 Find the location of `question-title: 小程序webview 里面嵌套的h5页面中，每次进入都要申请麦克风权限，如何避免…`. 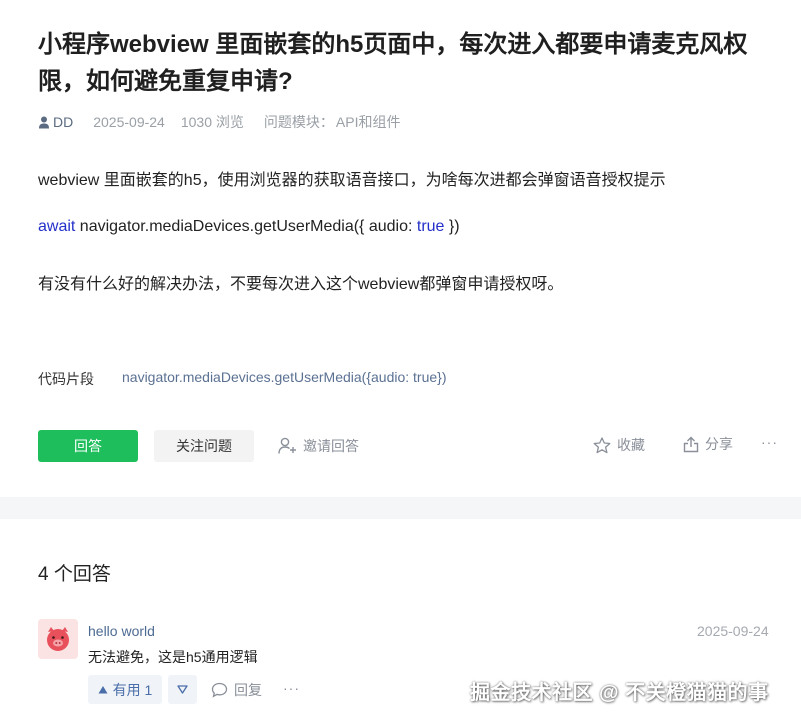

question-title: 小程序webview 里面嵌套的h5页面中，每次进入都要申请麦克风权限，如何避免… is located at coordinates (393, 63).